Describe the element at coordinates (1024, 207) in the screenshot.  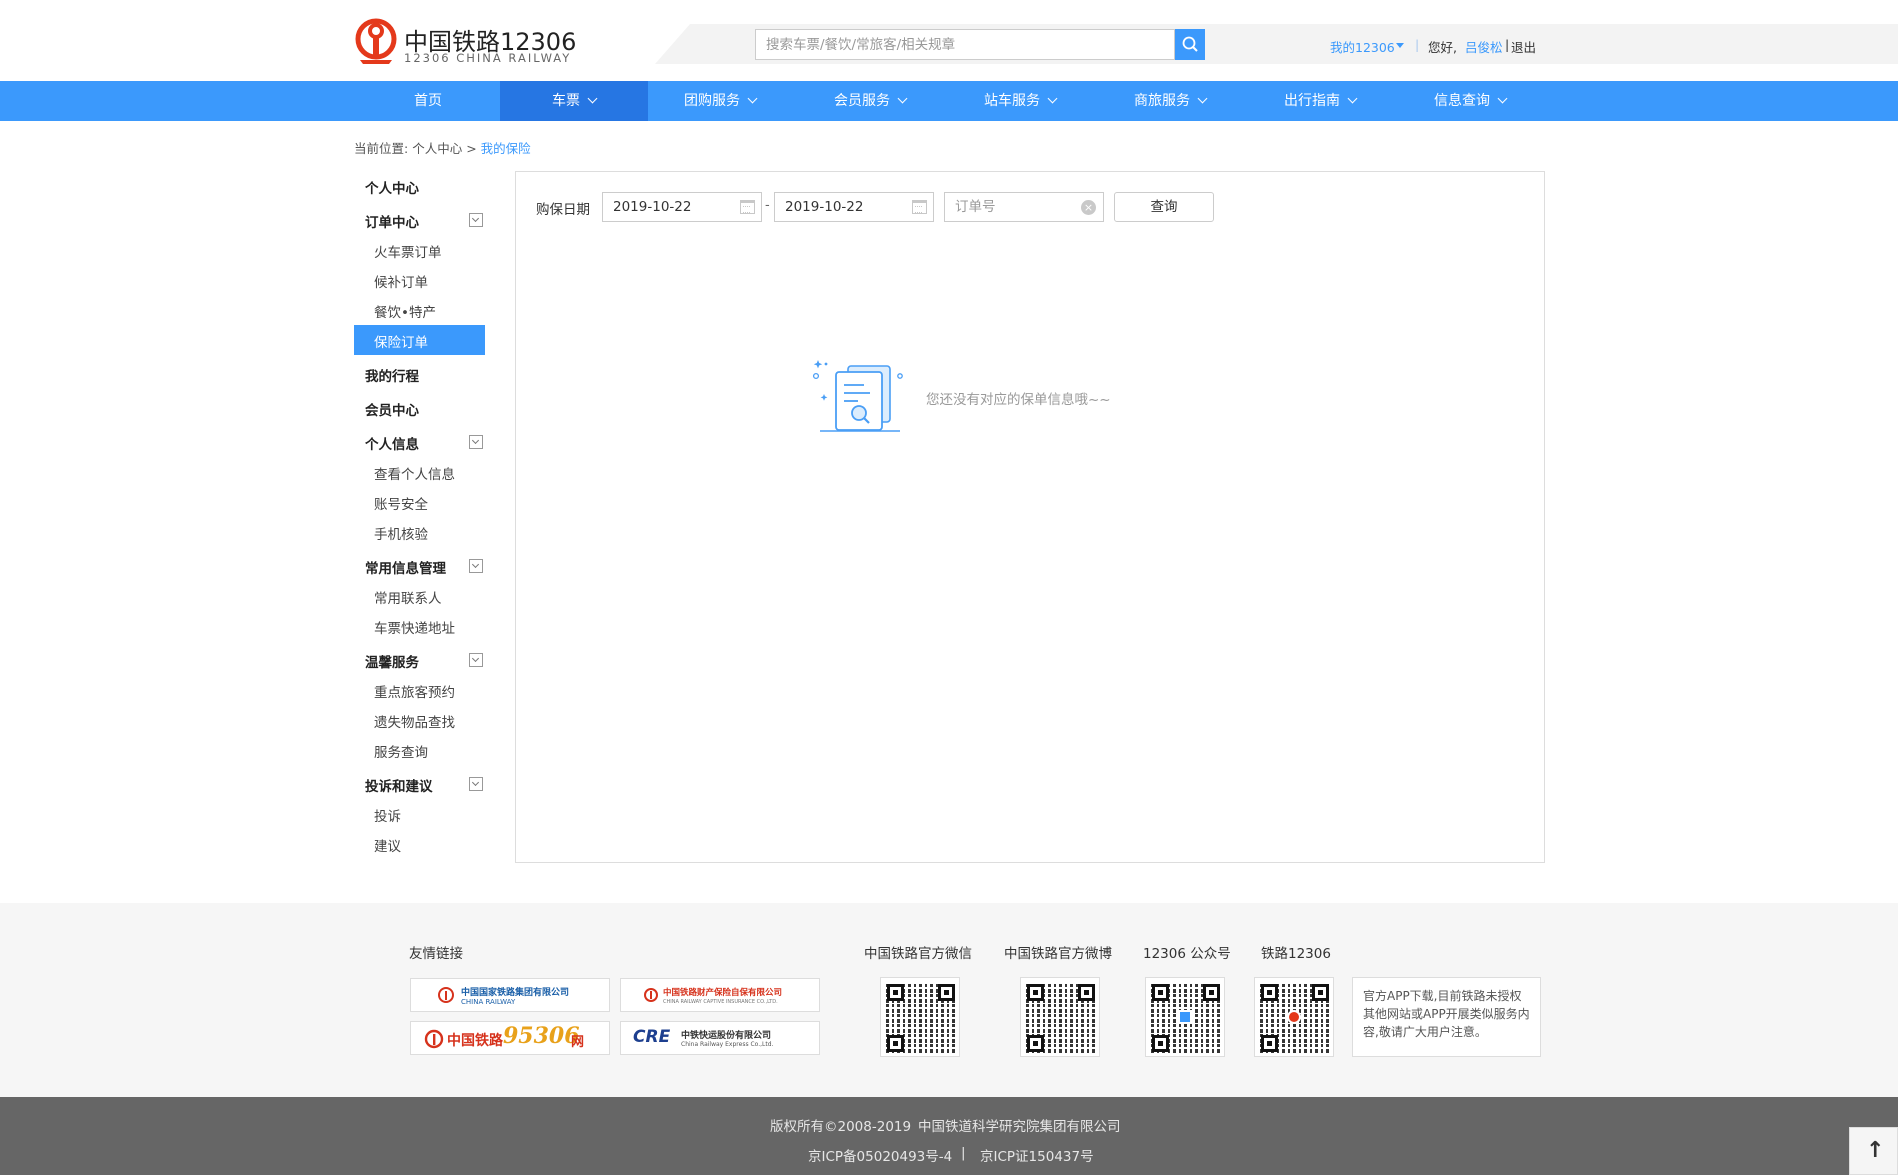
I see `order-number-field: 订单号 ×` at that location.